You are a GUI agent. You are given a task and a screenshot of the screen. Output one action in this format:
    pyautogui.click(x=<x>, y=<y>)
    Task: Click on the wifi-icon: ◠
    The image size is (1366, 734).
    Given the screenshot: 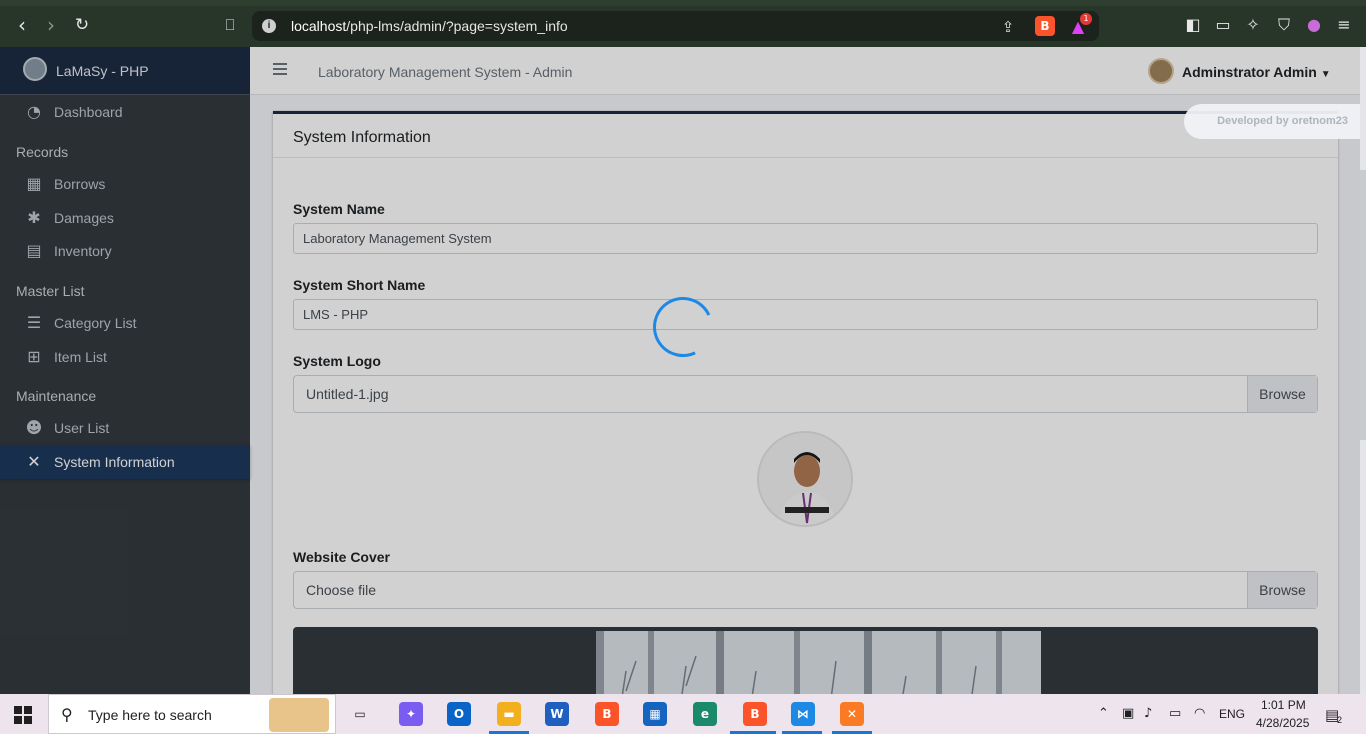 What is the action you would take?
    pyautogui.click(x=1199, y=713)
    